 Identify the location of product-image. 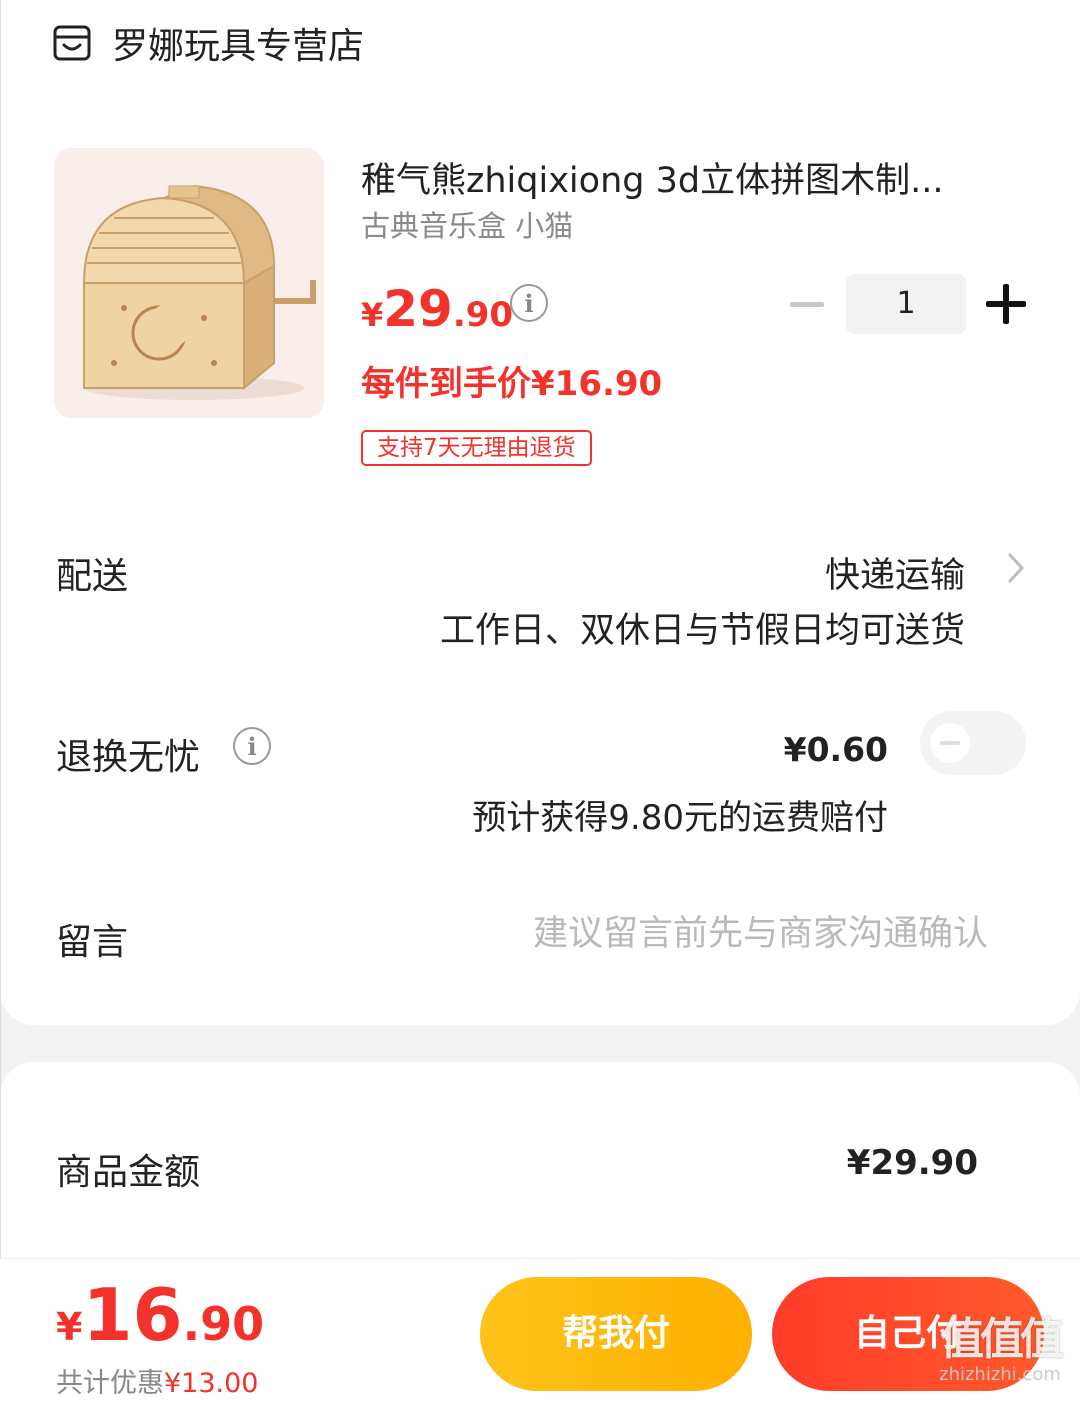
(189, 283).